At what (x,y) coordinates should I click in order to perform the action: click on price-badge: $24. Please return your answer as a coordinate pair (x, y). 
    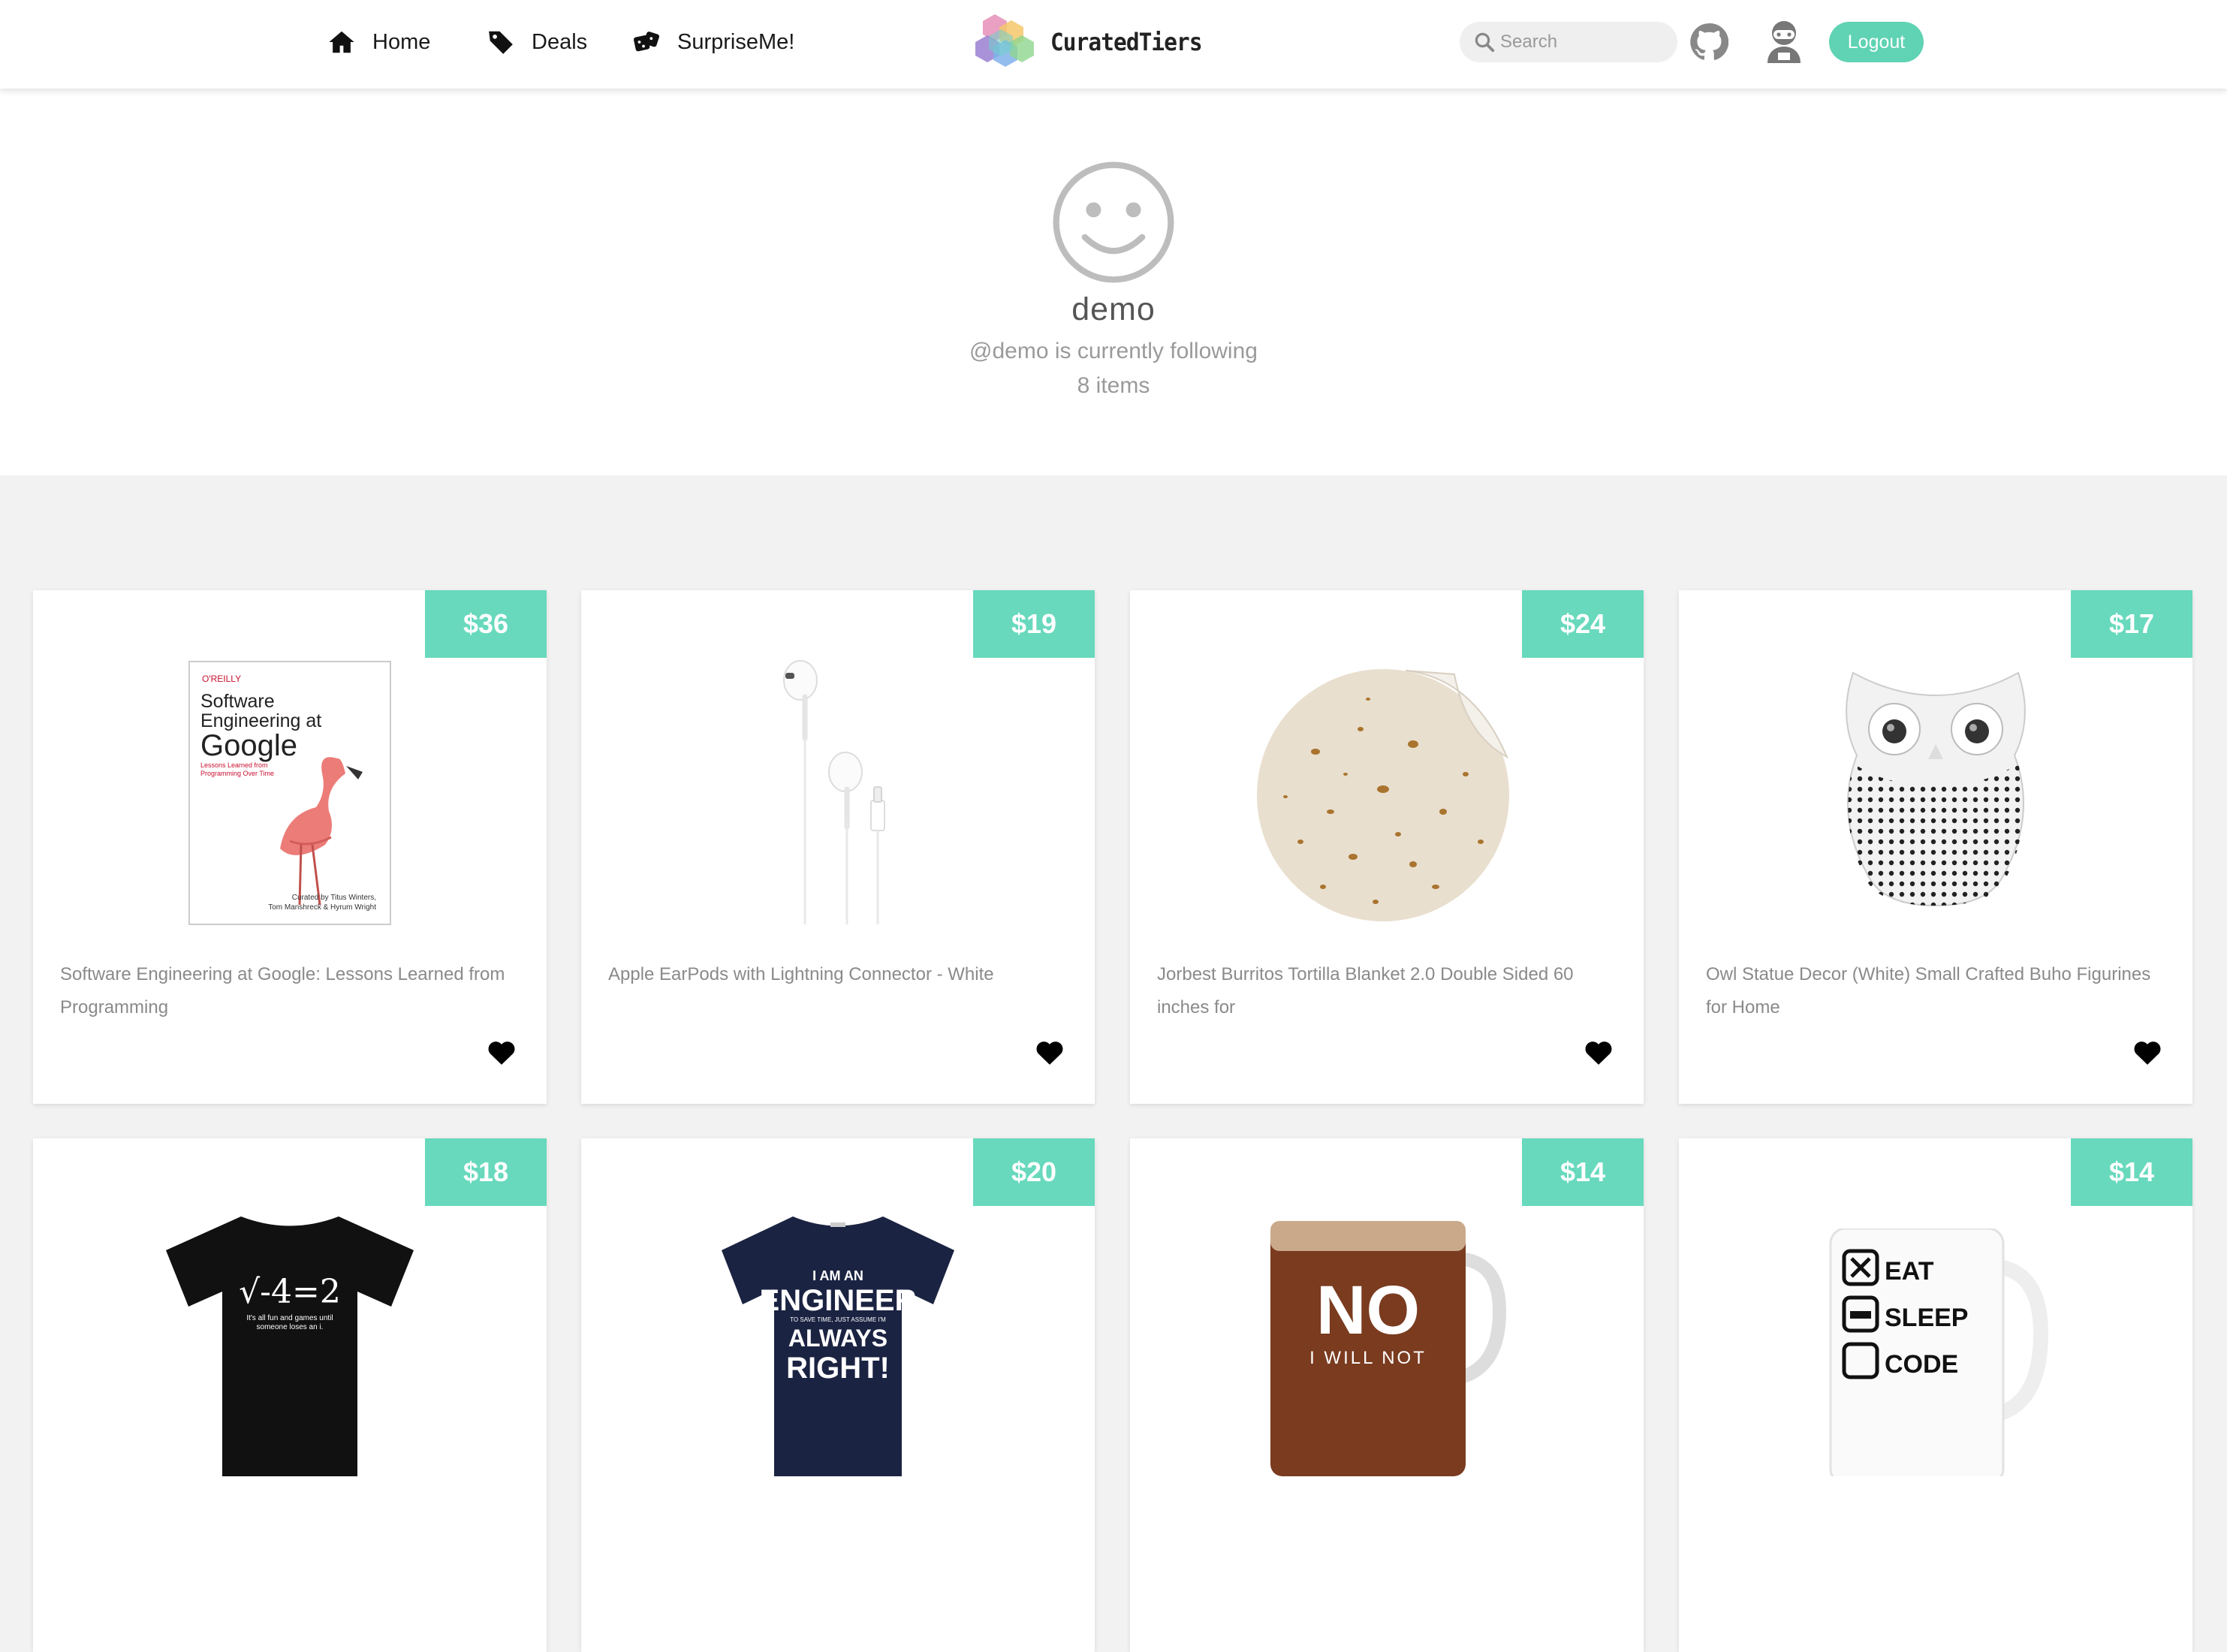
    Looking at the image, I should click on (1583, 624).